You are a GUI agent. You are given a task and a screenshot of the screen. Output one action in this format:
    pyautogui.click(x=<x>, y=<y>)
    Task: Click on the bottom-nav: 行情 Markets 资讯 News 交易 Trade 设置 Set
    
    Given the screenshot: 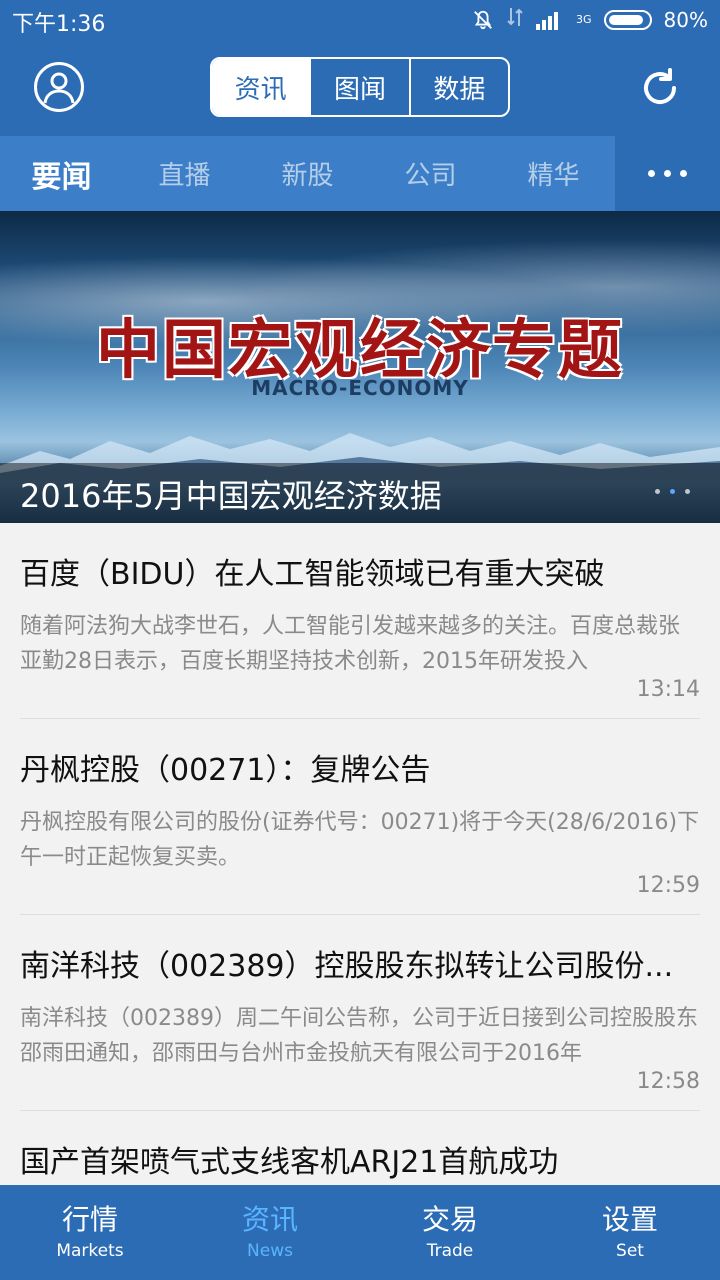 What is the action you would take?
    pyautogui.click(x=360, y=1232)
    